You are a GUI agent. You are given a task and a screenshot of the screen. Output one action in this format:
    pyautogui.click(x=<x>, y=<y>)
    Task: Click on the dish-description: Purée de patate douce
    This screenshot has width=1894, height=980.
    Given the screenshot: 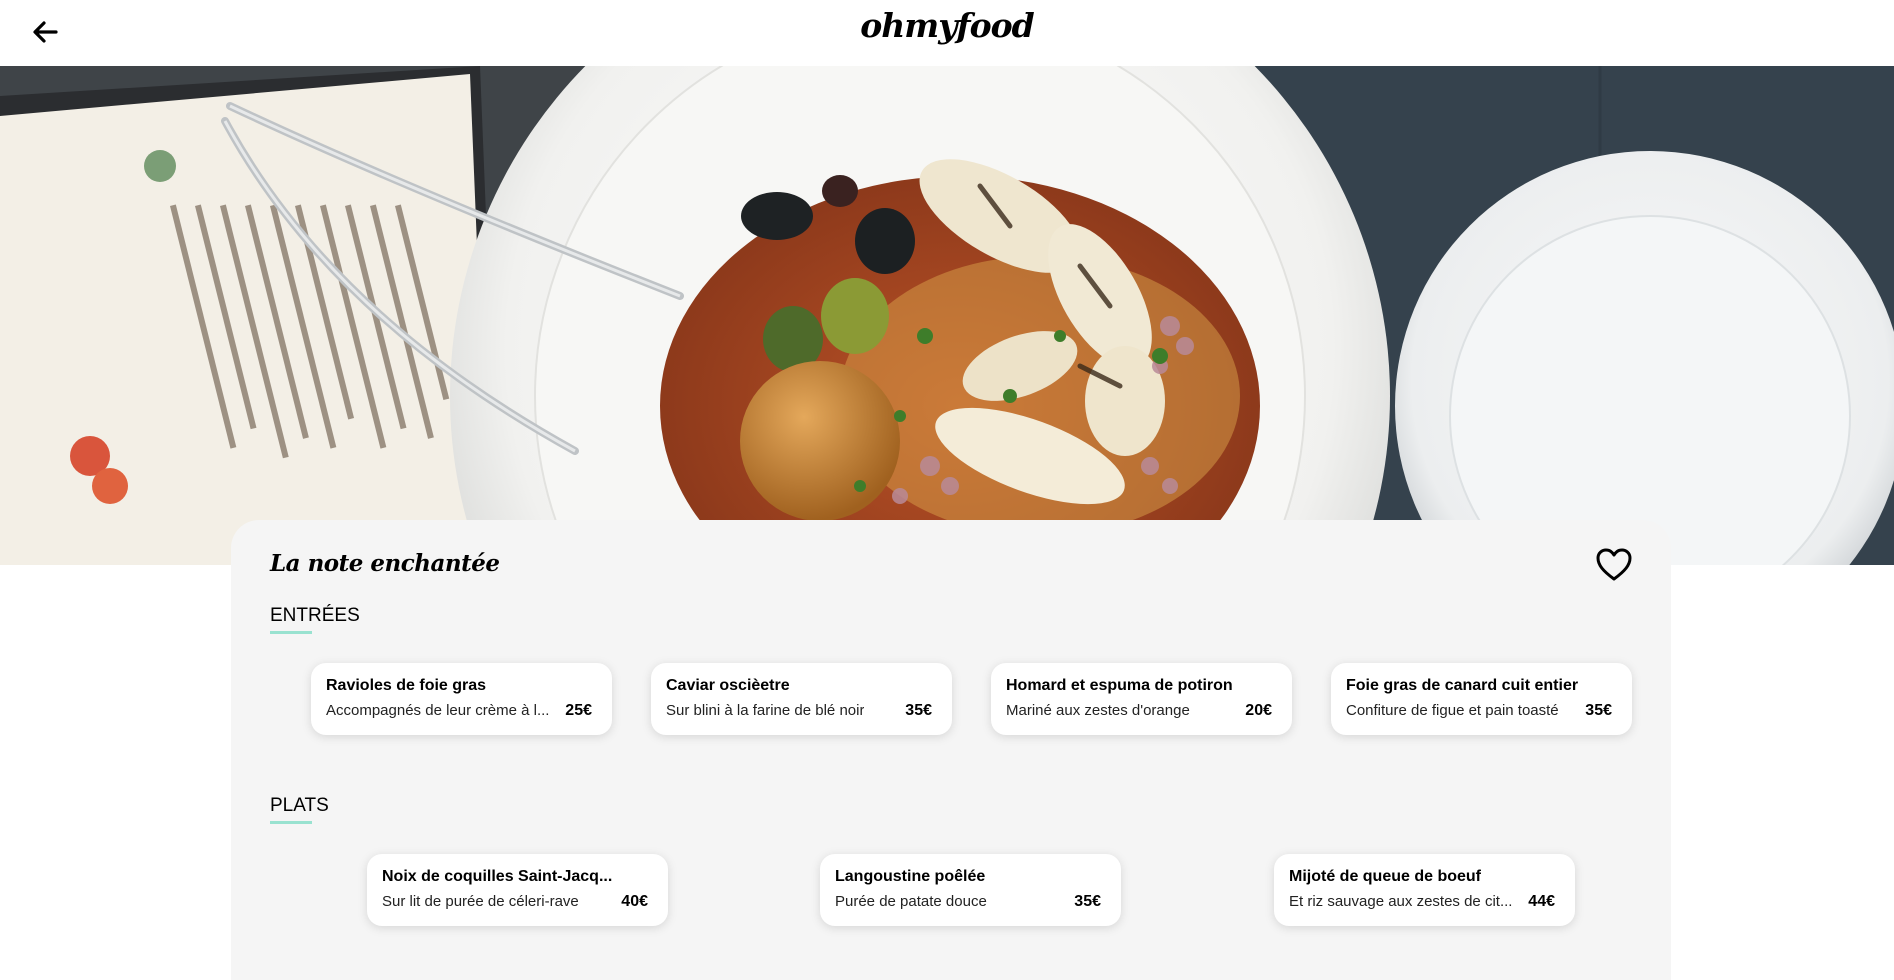 What is the action you would take?
    pyautogui.click(x=911, y=901)
    